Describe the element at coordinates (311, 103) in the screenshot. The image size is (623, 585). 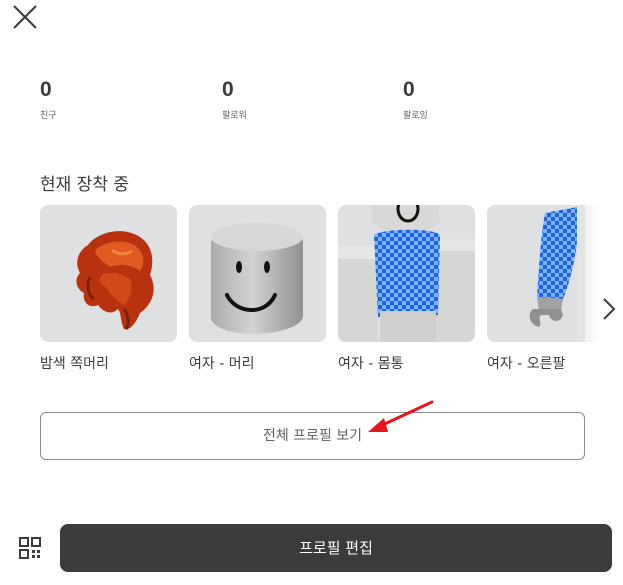
I see `profile-stats: 0 친구 0 팔로워 0 팔로잉` at that location.